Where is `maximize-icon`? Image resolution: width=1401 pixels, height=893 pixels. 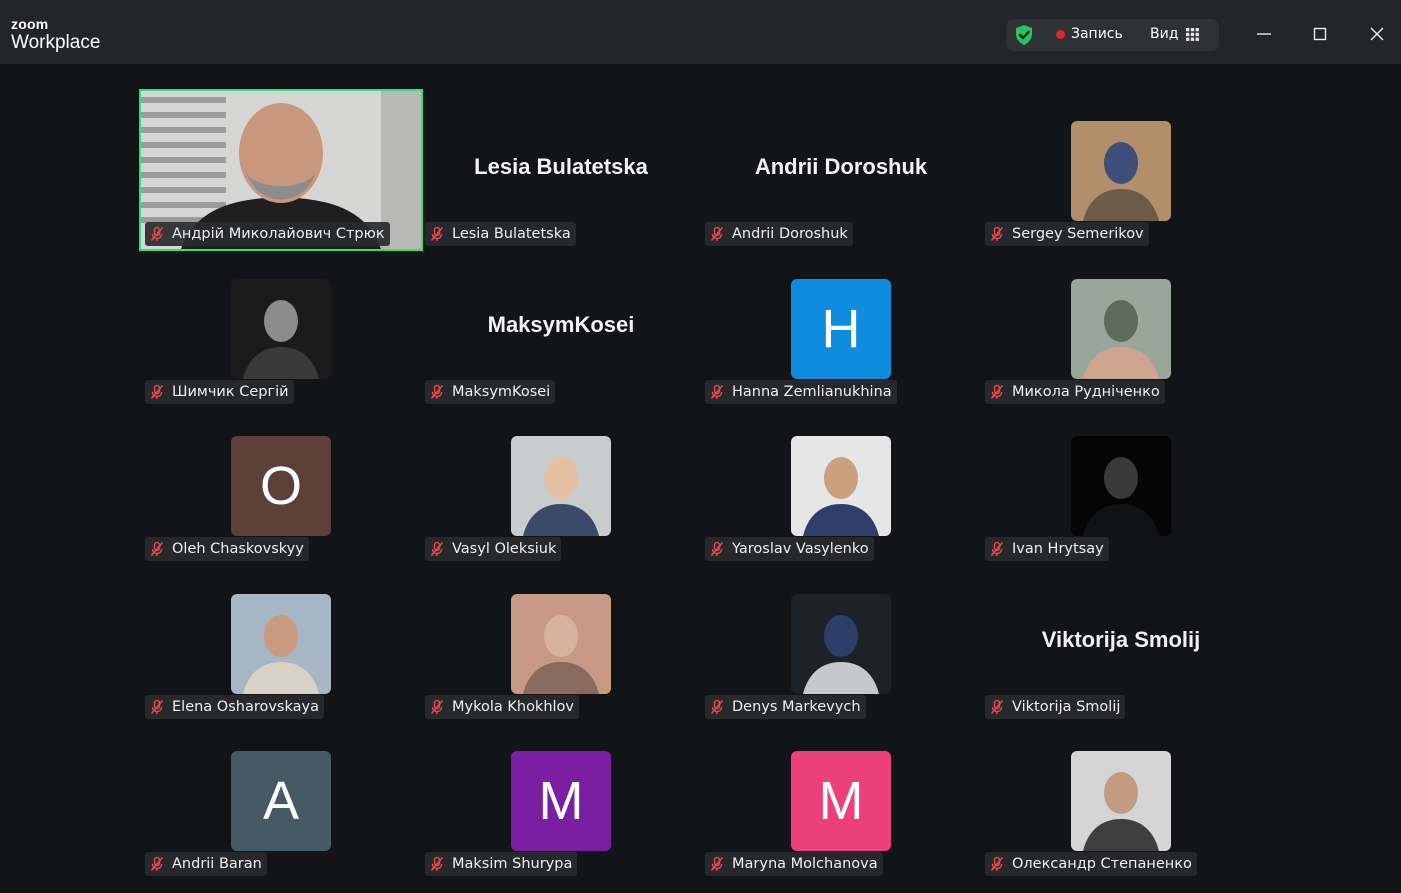 maximize-icon is located at coordinates (1320, 34).